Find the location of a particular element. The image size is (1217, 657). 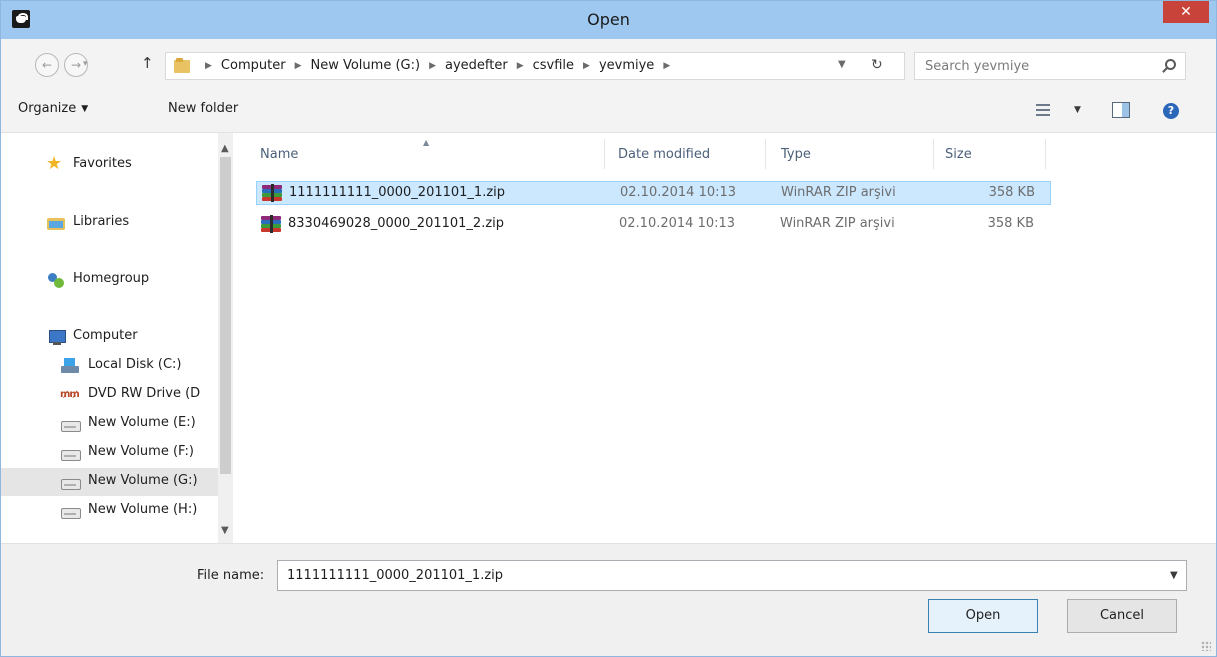

up-button: ↑ is located at coordinates (147, 63).